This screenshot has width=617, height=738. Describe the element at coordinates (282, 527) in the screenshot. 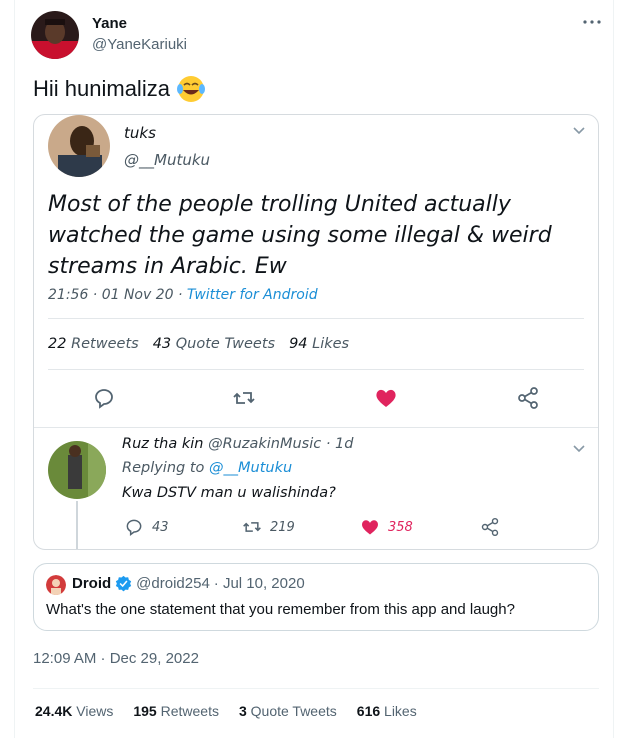

I see `reply-retweet-count: 219` at that location.